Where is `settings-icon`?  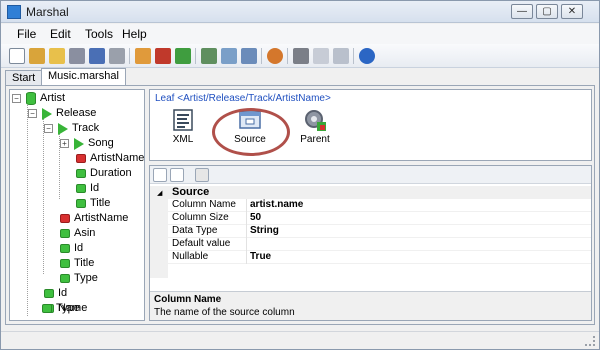 settings-icon is located at coordinates (275, 56).